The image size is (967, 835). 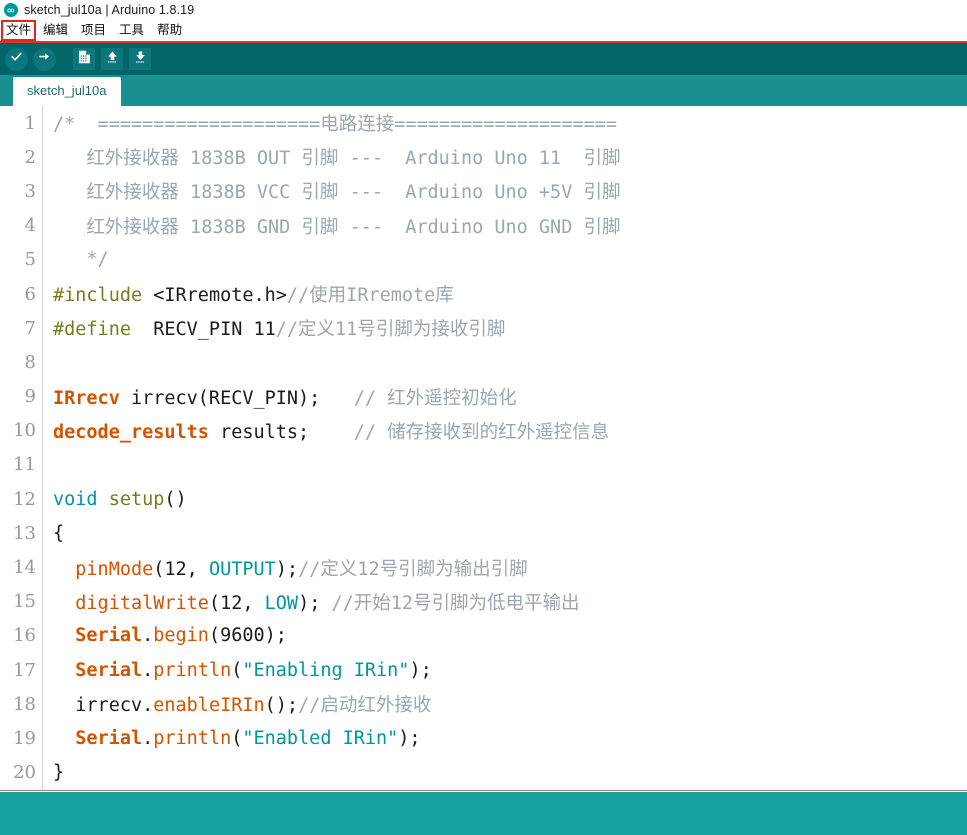 I want to click on menu-item-edit: 编辑, so click(x=55, y=30).